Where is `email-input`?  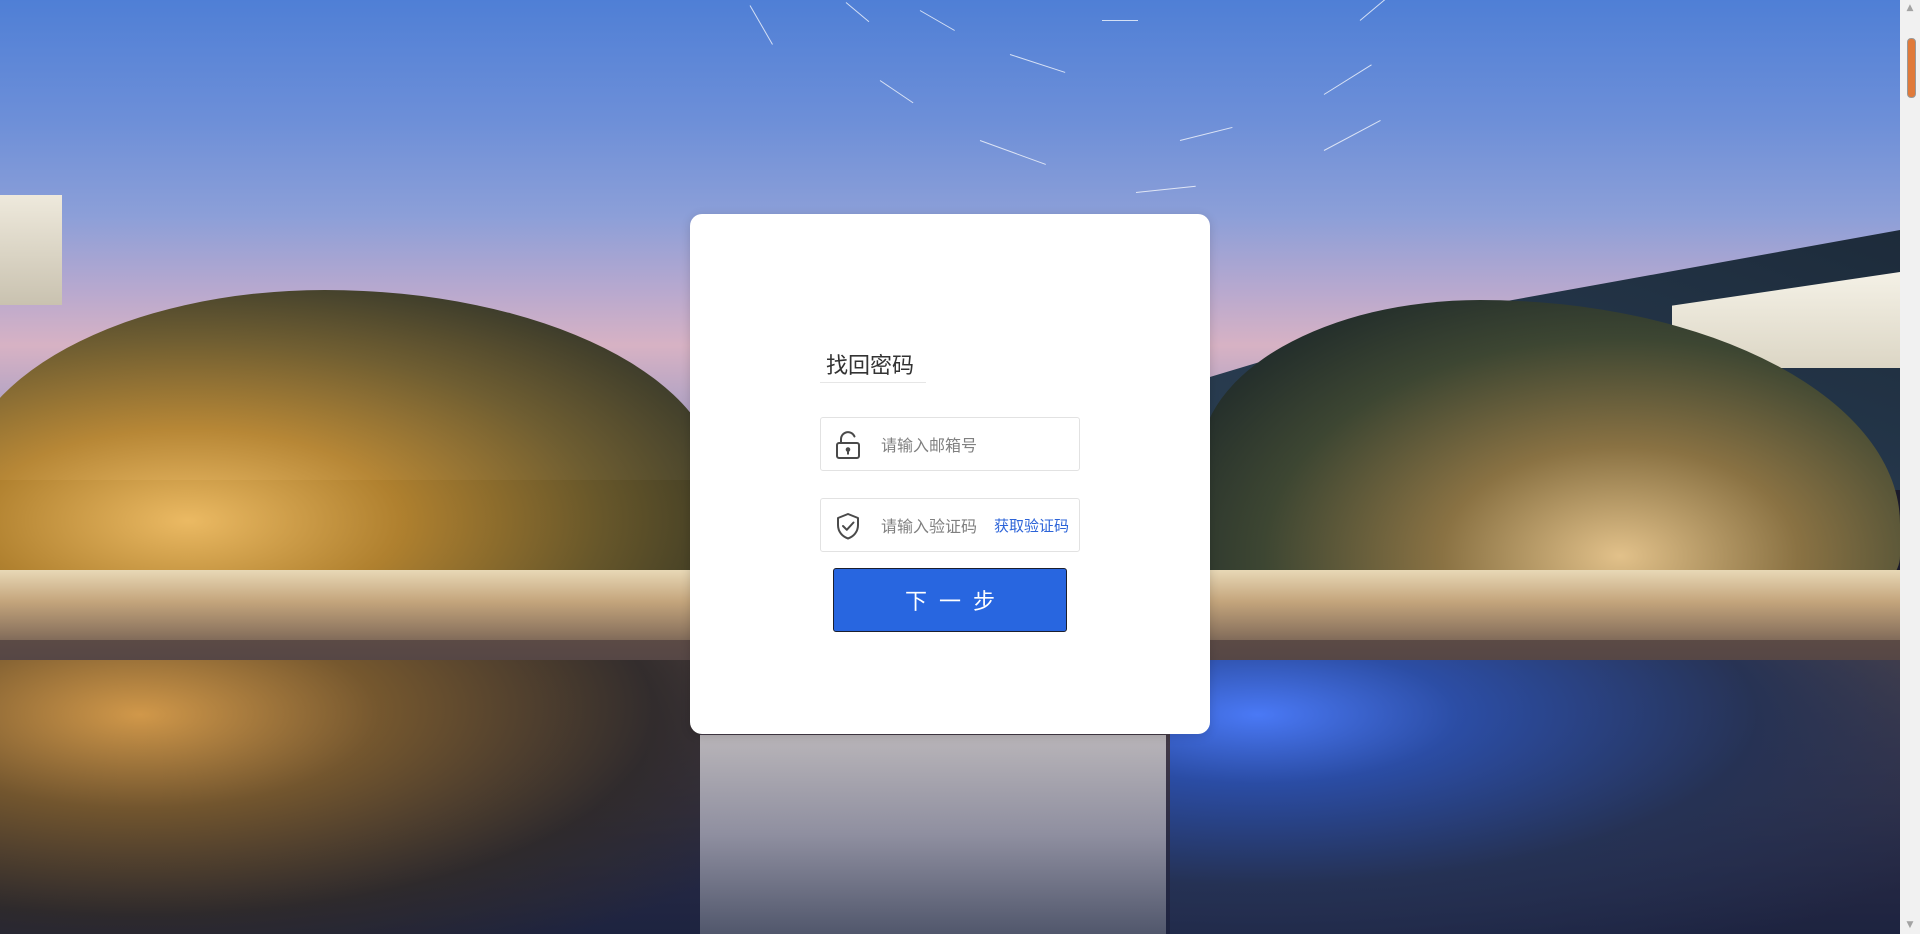
email-input is located at coordinates (974, 445).